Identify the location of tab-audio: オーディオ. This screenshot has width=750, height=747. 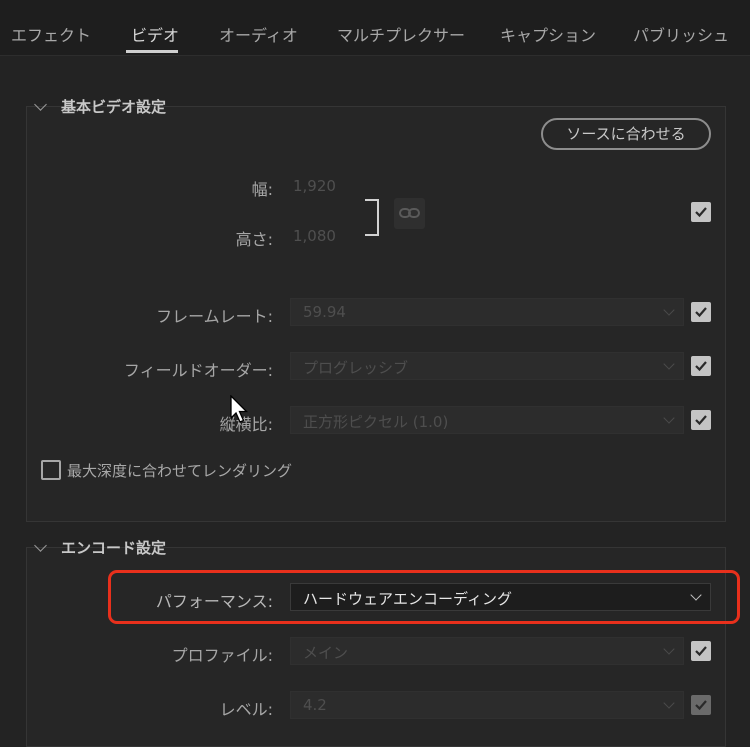
(258, 34).